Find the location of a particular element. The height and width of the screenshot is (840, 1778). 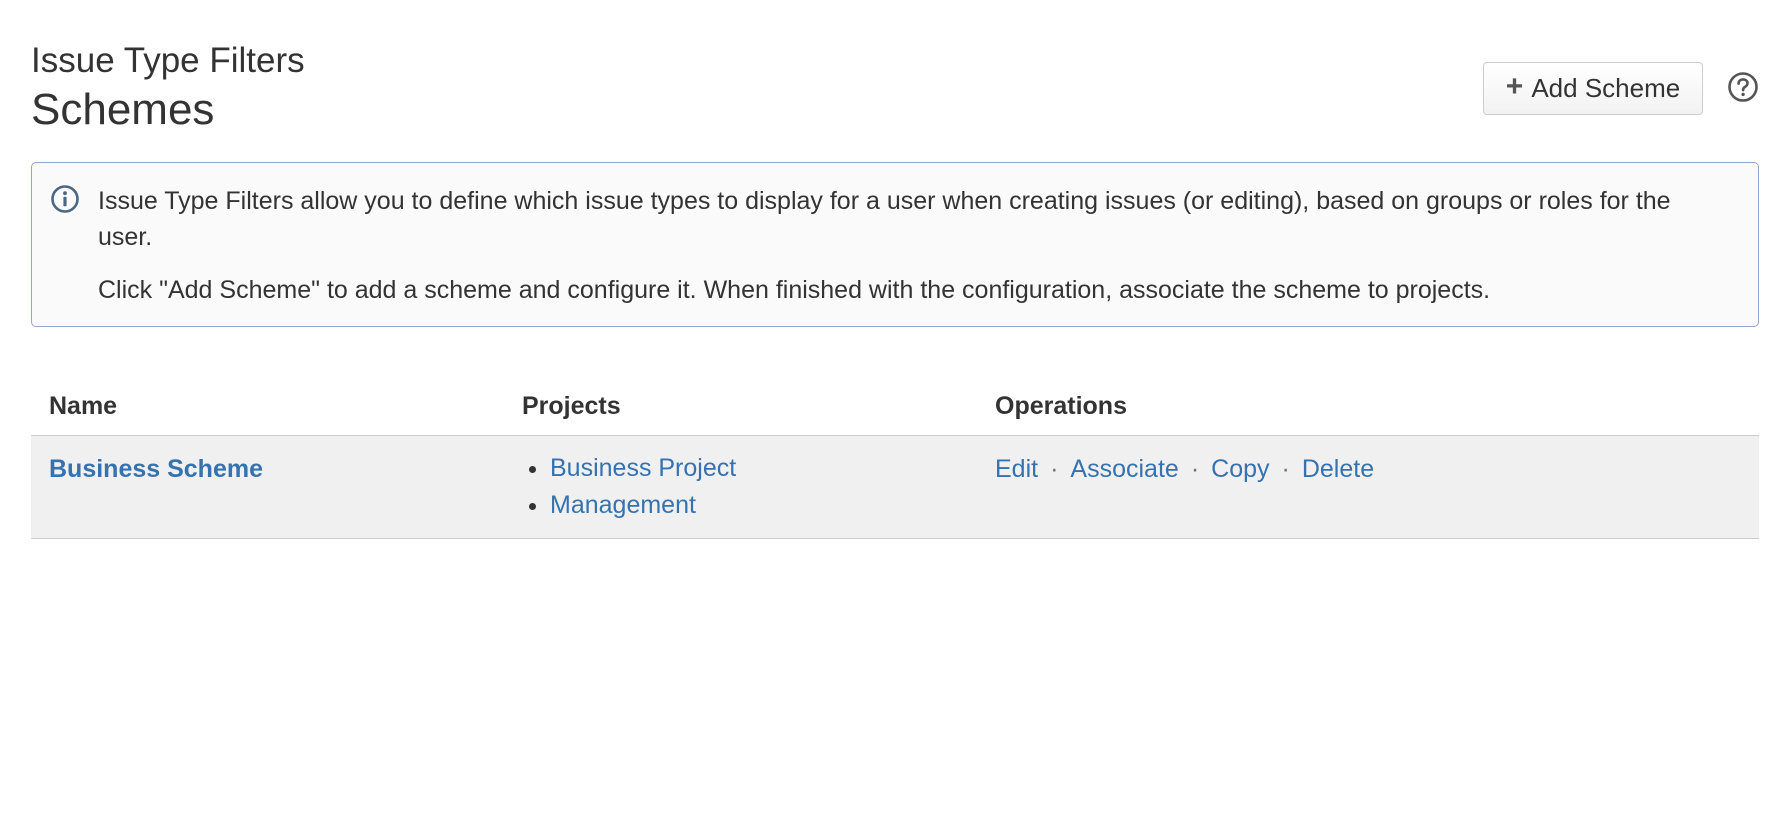

plus-icon: + is located at coordinates (1514, 86).